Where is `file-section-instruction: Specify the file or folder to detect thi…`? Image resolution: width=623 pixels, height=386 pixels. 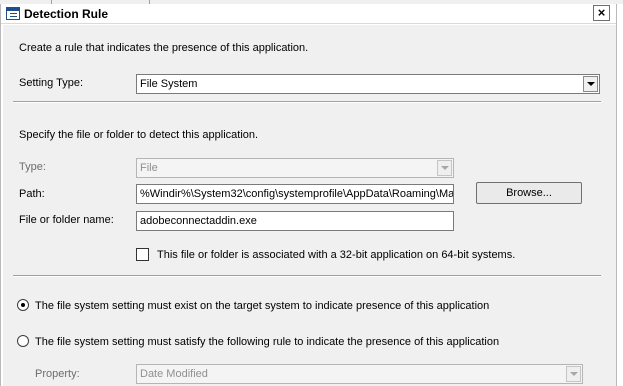
file-section-instruction: Specify the file or folder to detect thi… is located at coordinates (139, 135).